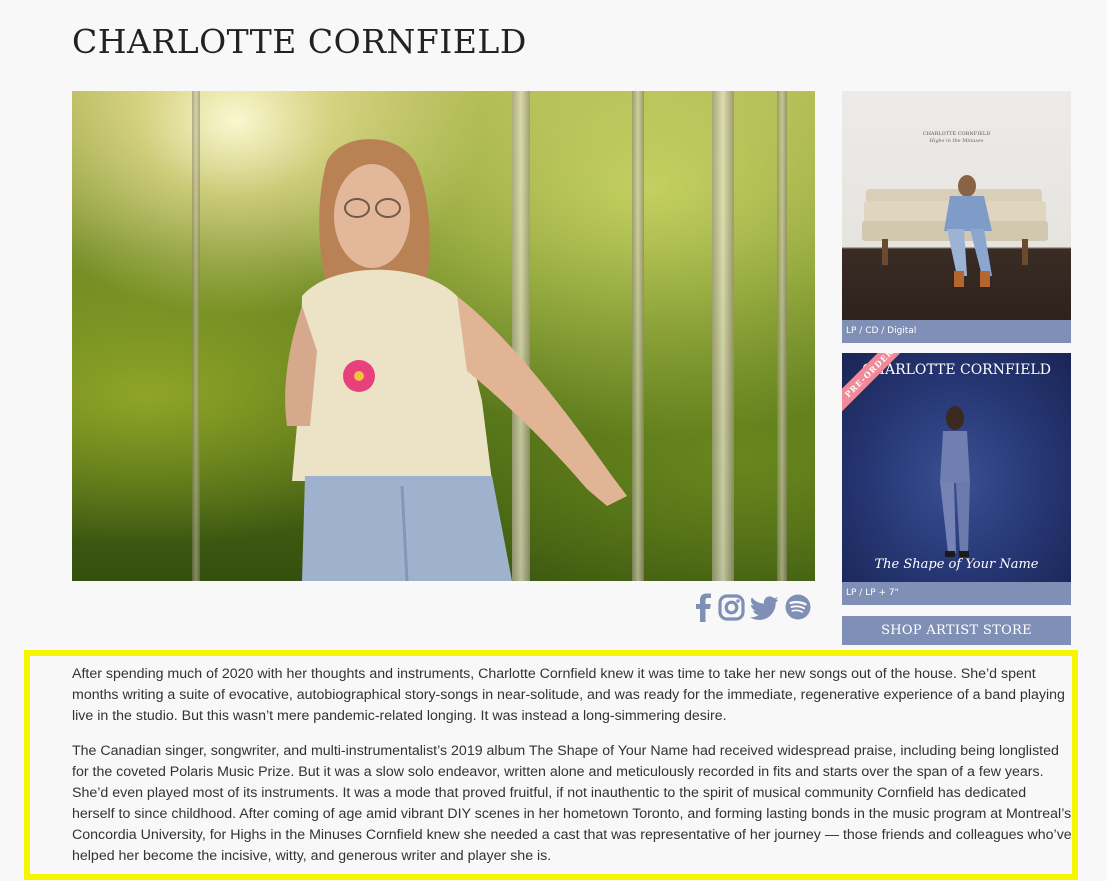 This screenshot has height=881, width=1107. I want to click on twitter-icon, so click(764, 608).